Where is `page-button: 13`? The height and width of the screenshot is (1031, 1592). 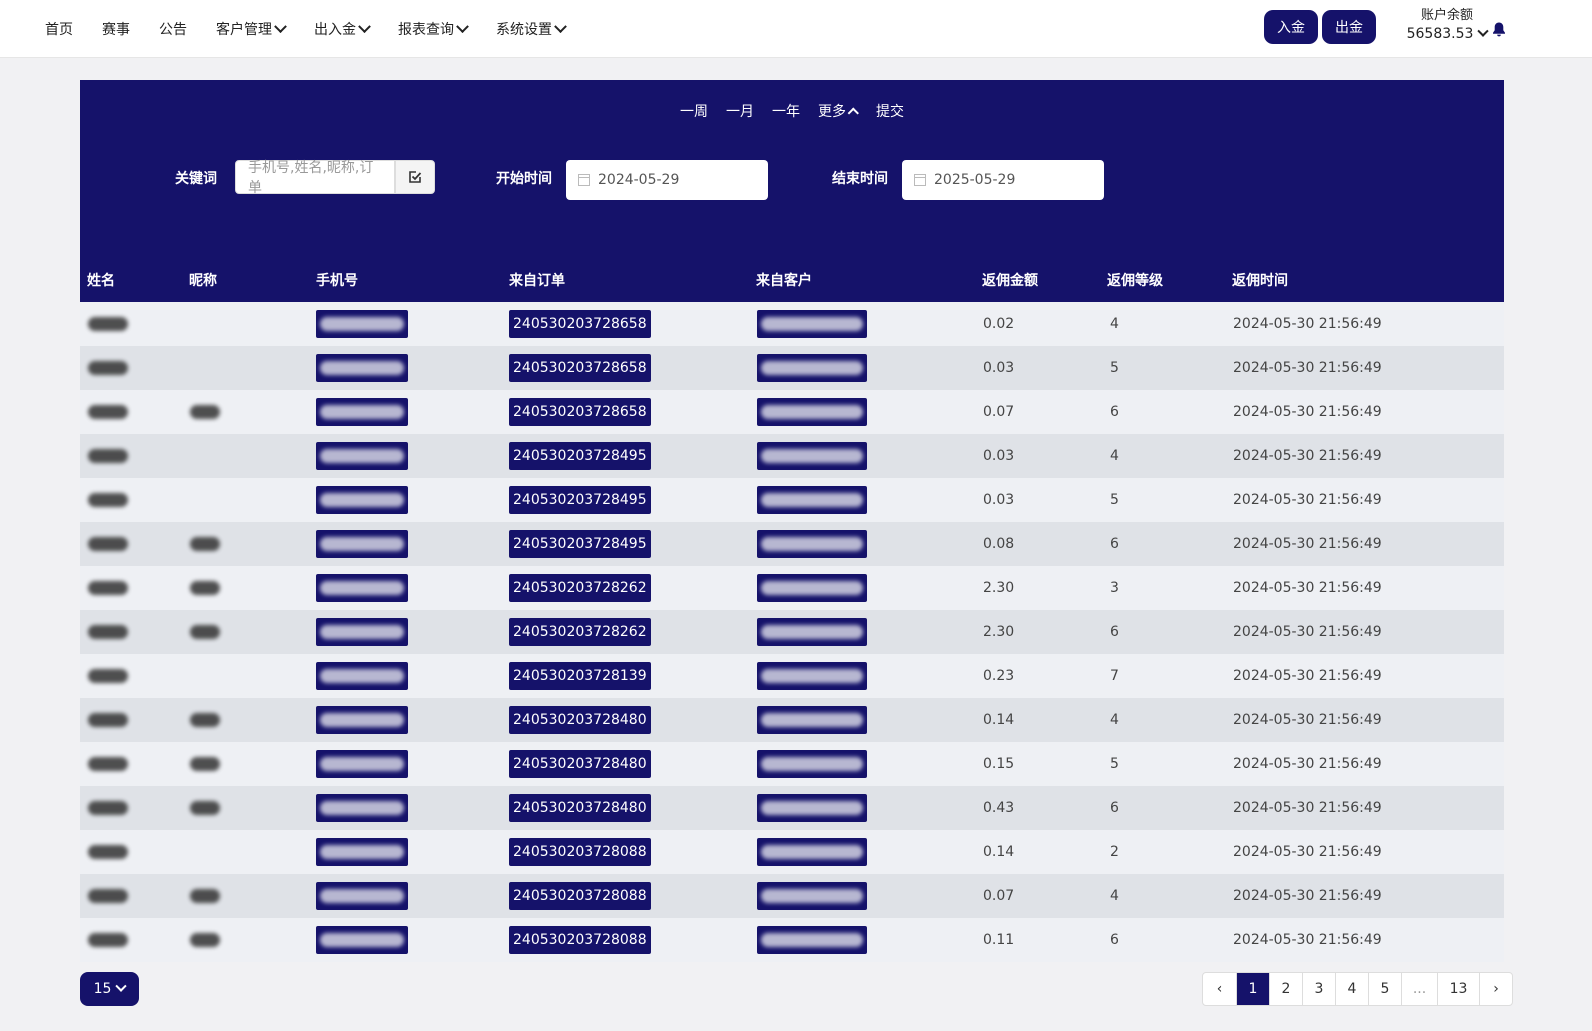 page-button: 13 is located at coordinates (1458, 989).